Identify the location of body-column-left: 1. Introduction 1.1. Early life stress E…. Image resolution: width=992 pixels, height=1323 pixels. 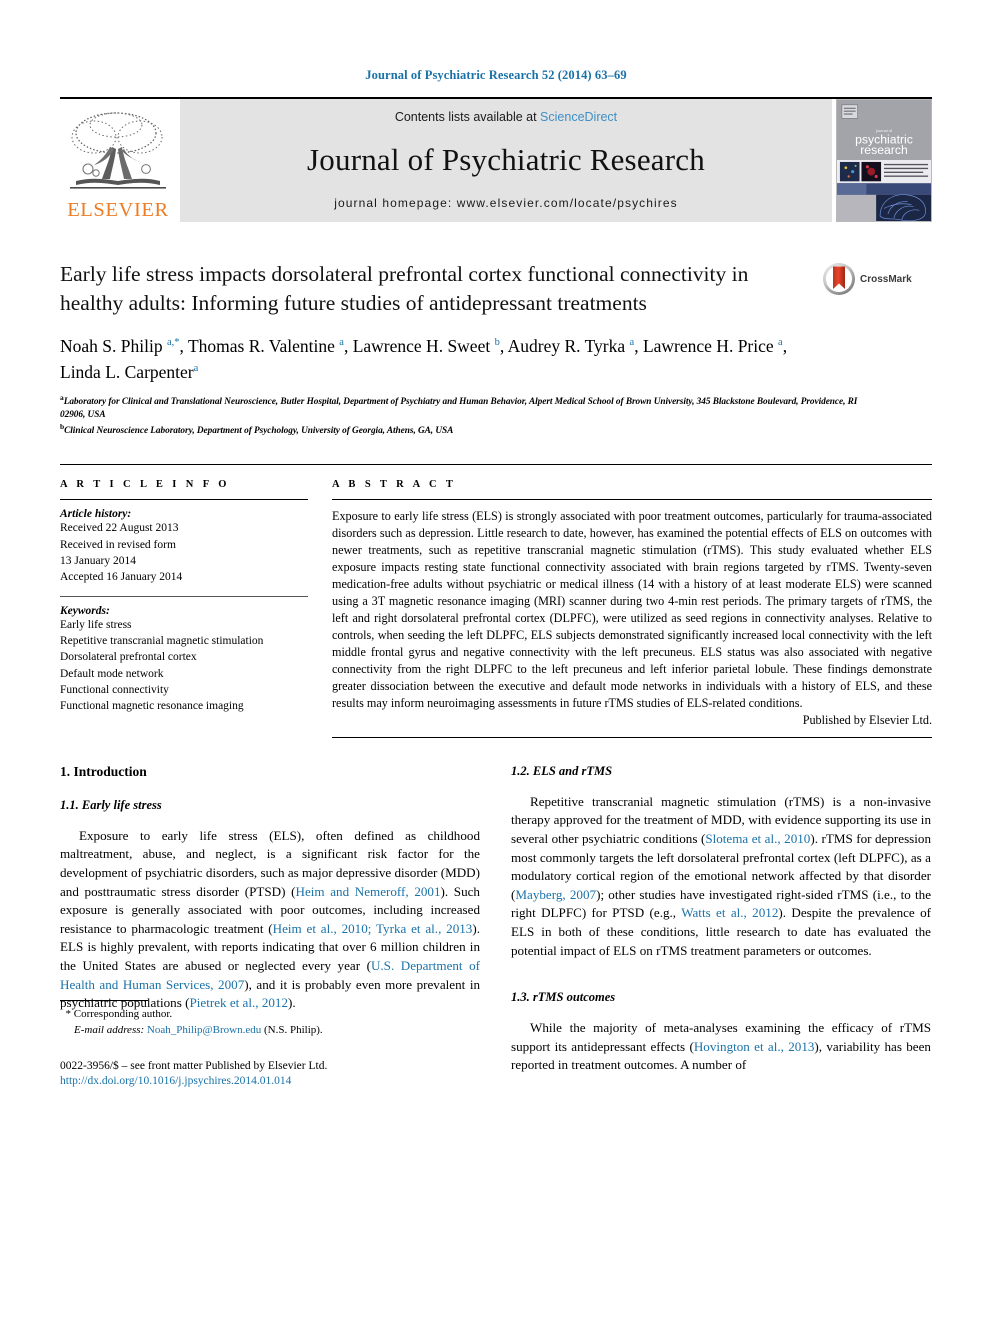
(270, 925).